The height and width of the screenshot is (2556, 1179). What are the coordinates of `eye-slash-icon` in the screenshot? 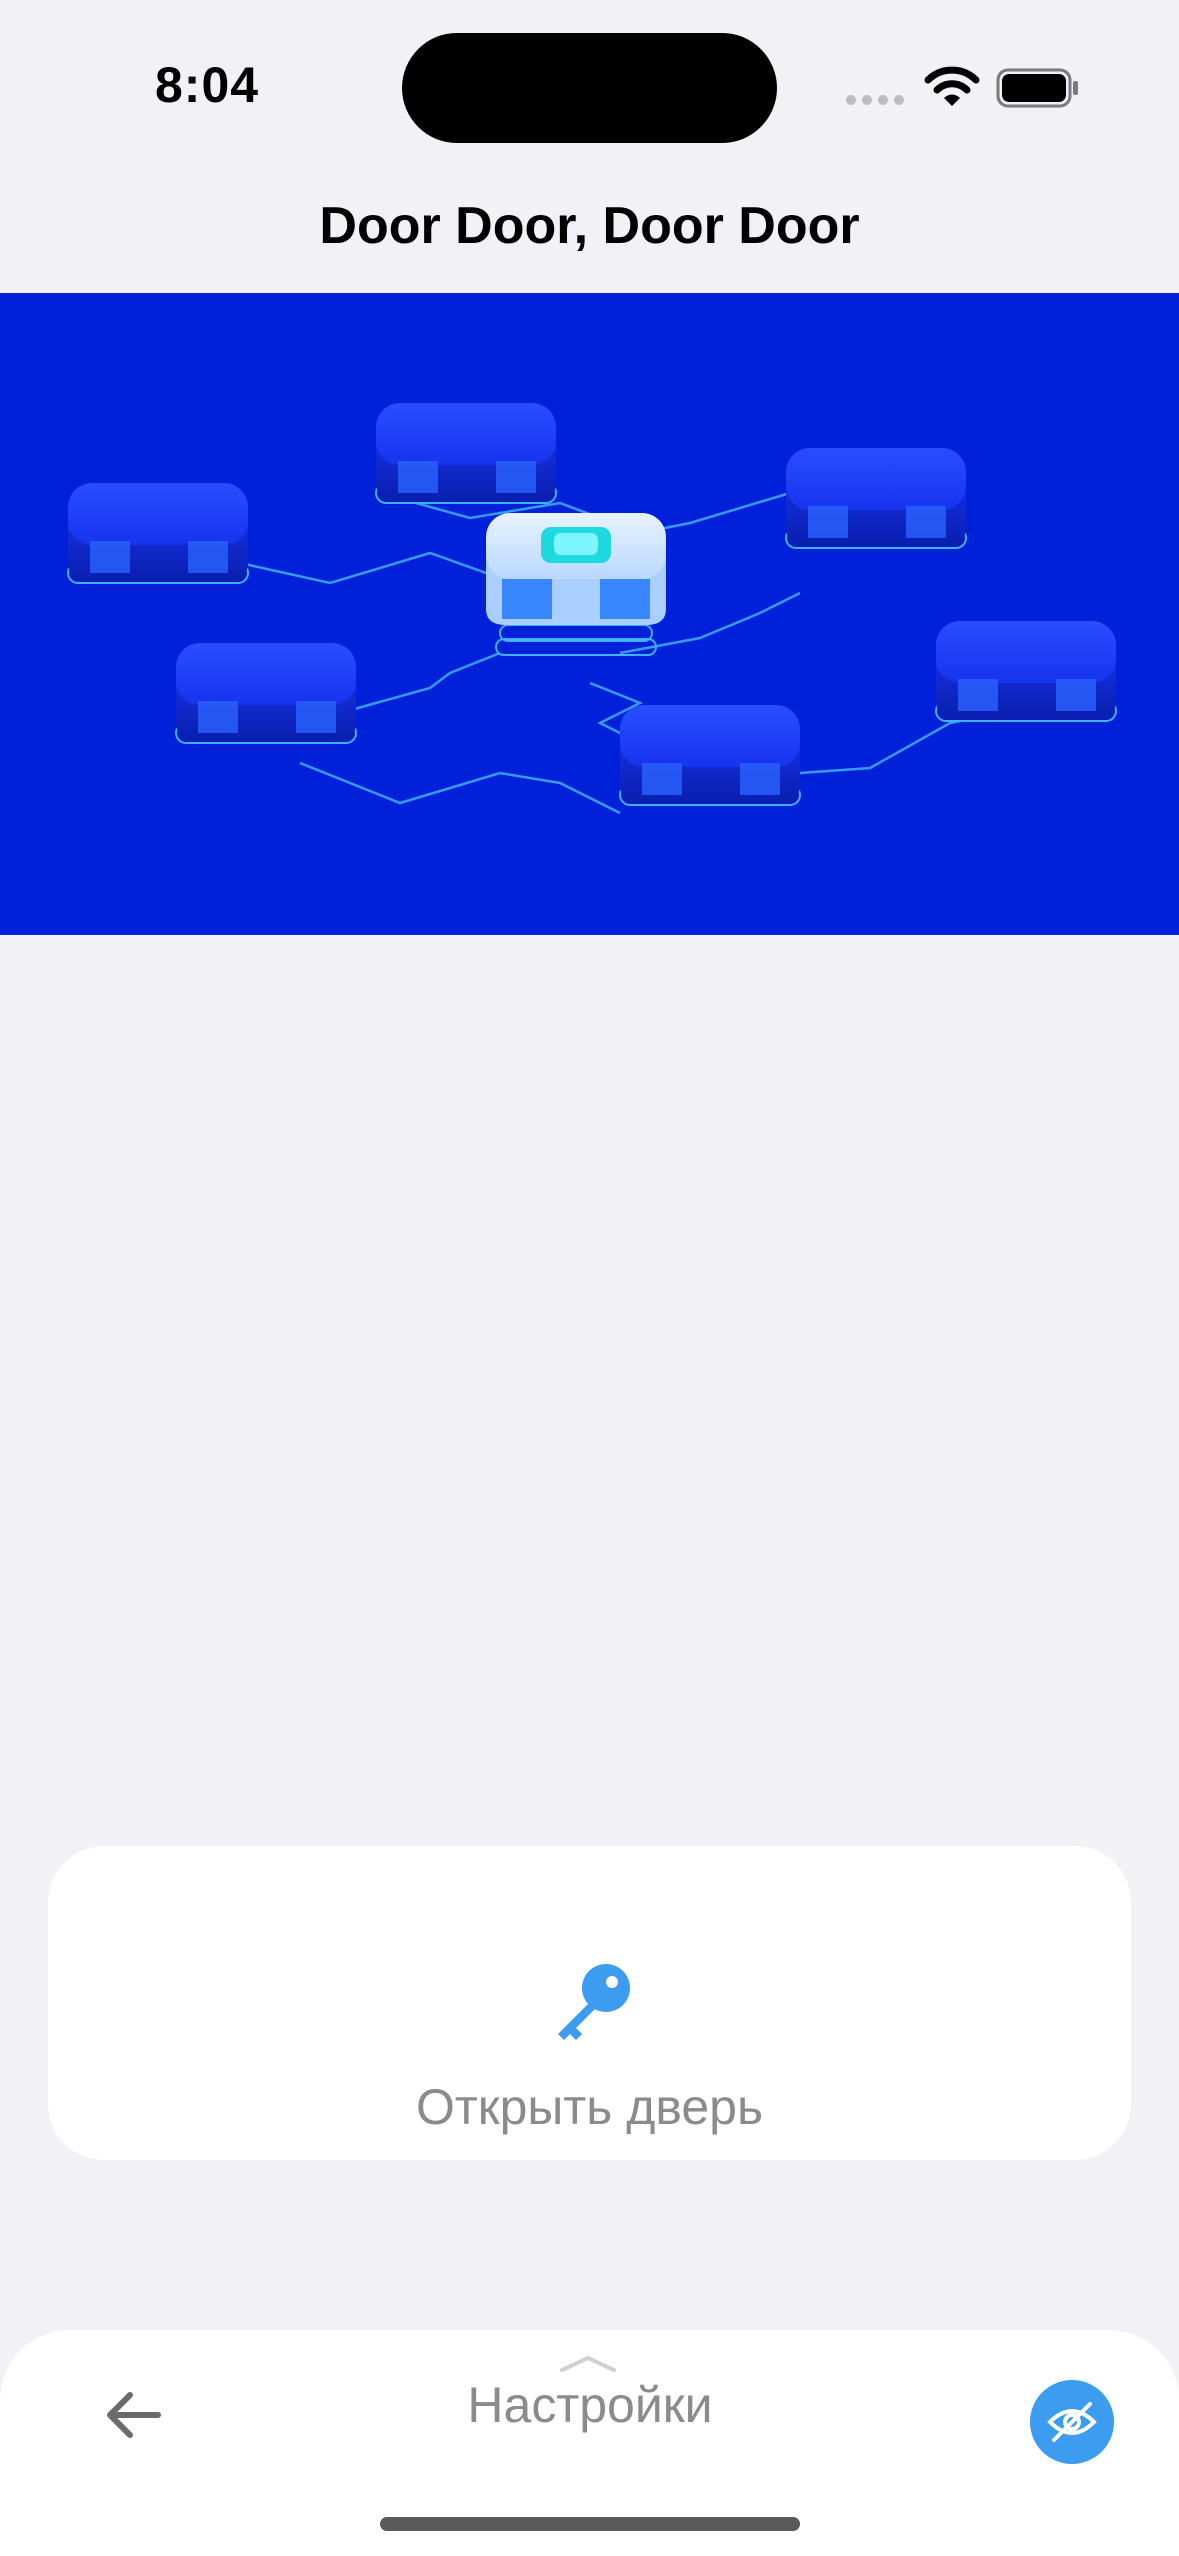 It's located at (1072, 2422).